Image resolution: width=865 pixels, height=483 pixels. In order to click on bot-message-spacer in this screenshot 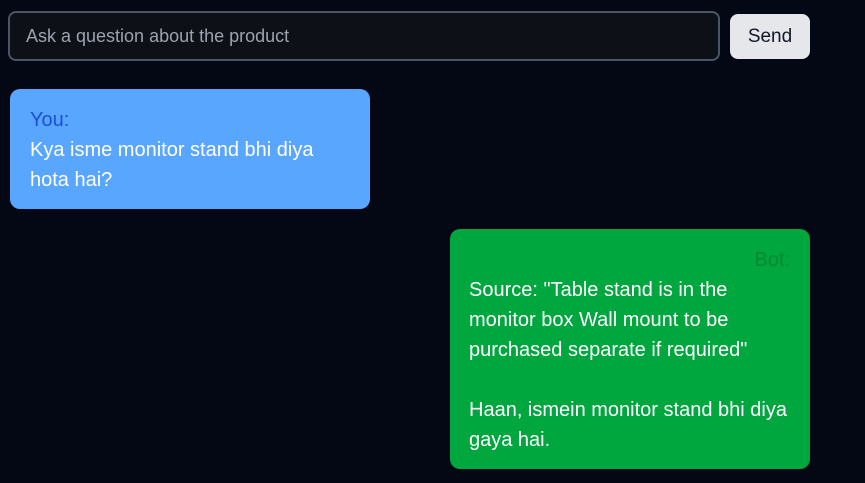, I will do `click(629, 380)`.